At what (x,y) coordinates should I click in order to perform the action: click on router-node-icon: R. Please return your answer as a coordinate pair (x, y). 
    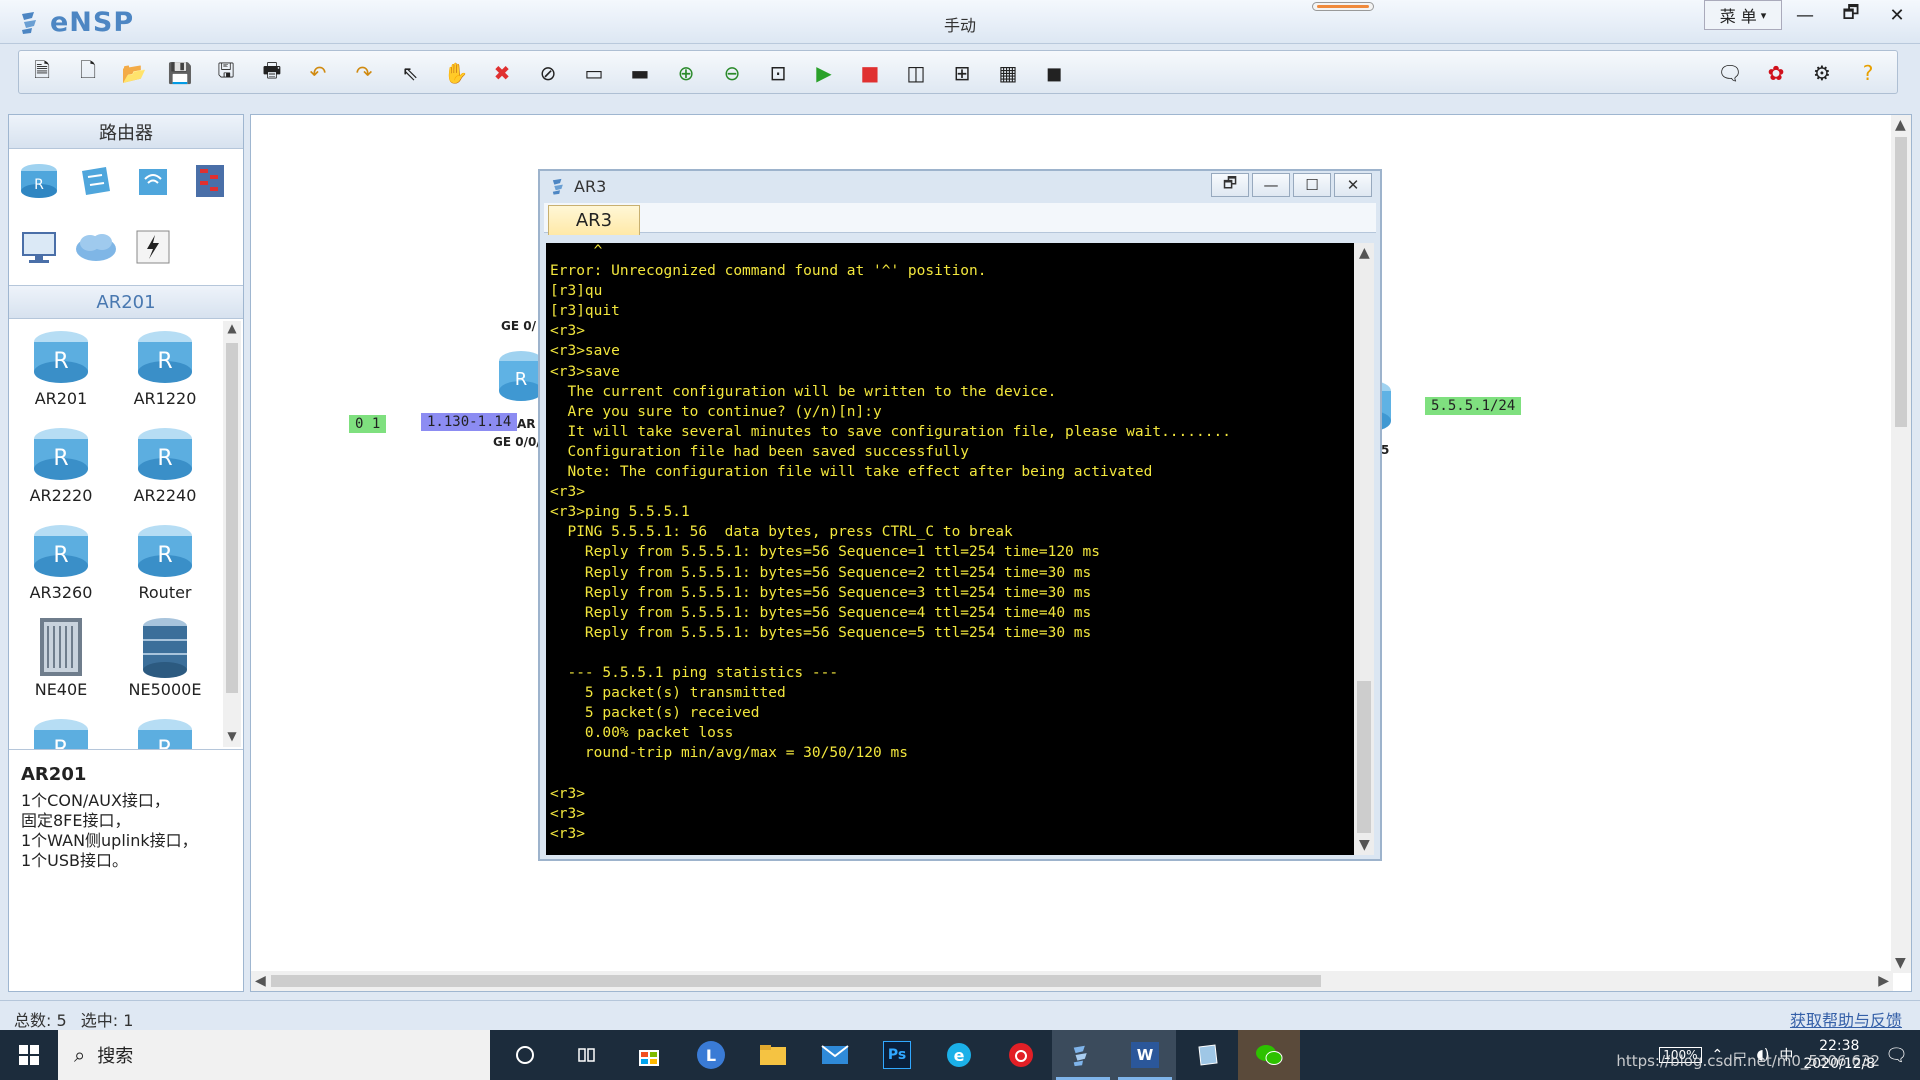
    Looking at the image, I should click on (521, 377).